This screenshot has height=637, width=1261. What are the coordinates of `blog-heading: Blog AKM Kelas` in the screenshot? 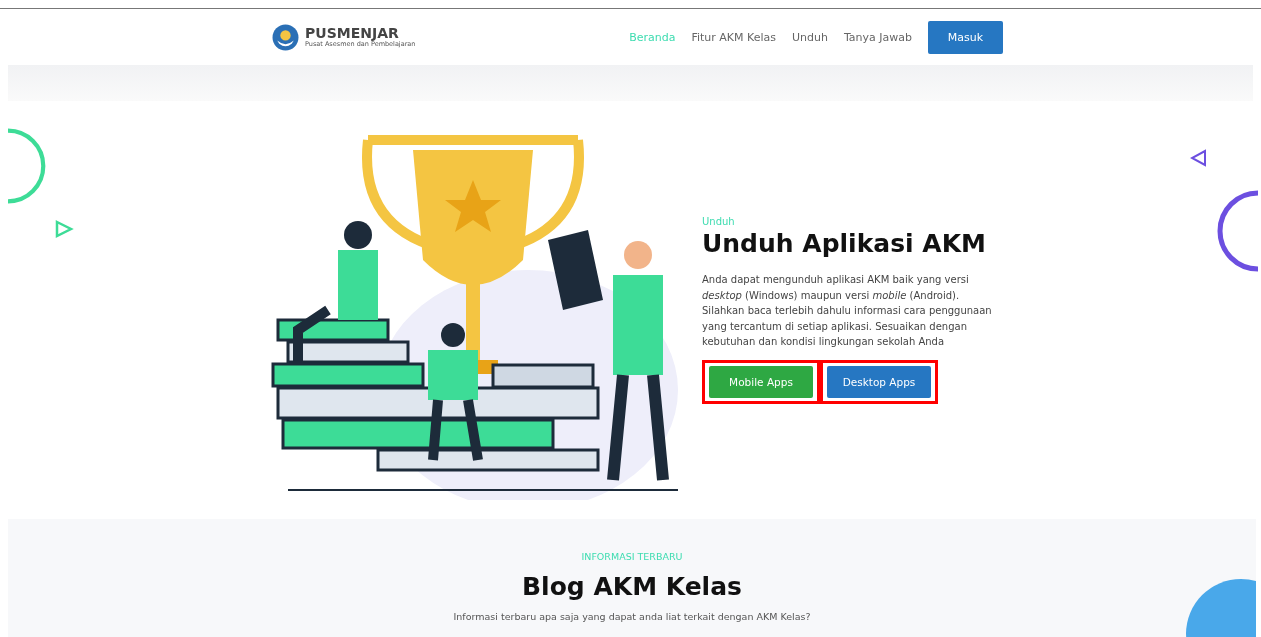 It's located at (632, 586).